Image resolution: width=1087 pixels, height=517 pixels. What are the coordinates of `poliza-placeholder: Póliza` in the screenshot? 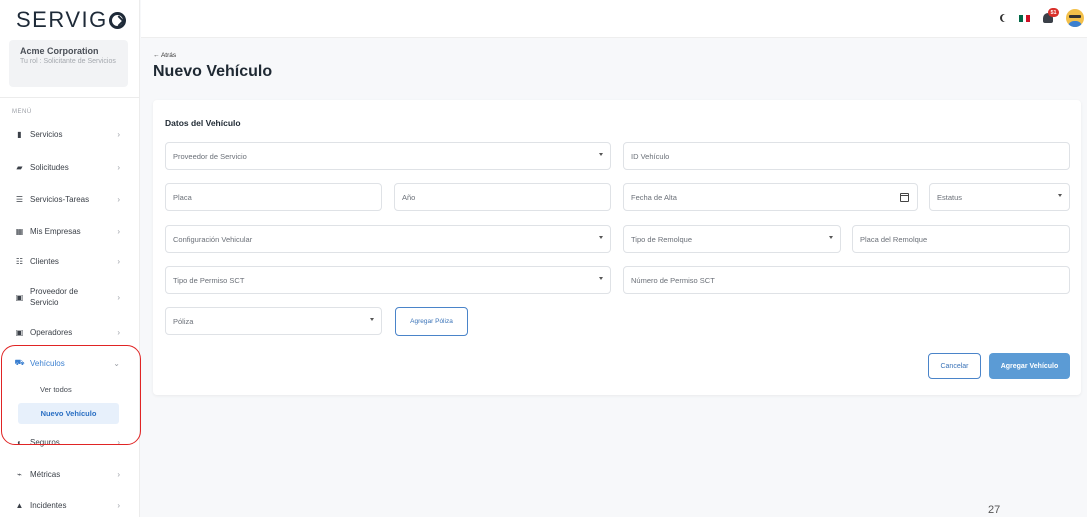 It's located at (183, 321).